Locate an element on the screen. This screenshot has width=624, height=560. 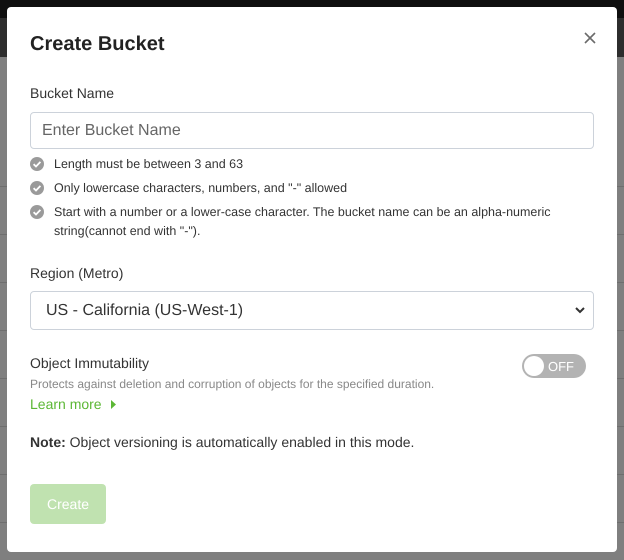
region-dropdown: US - California (US-West-1) is located at coordinates (312, 310).